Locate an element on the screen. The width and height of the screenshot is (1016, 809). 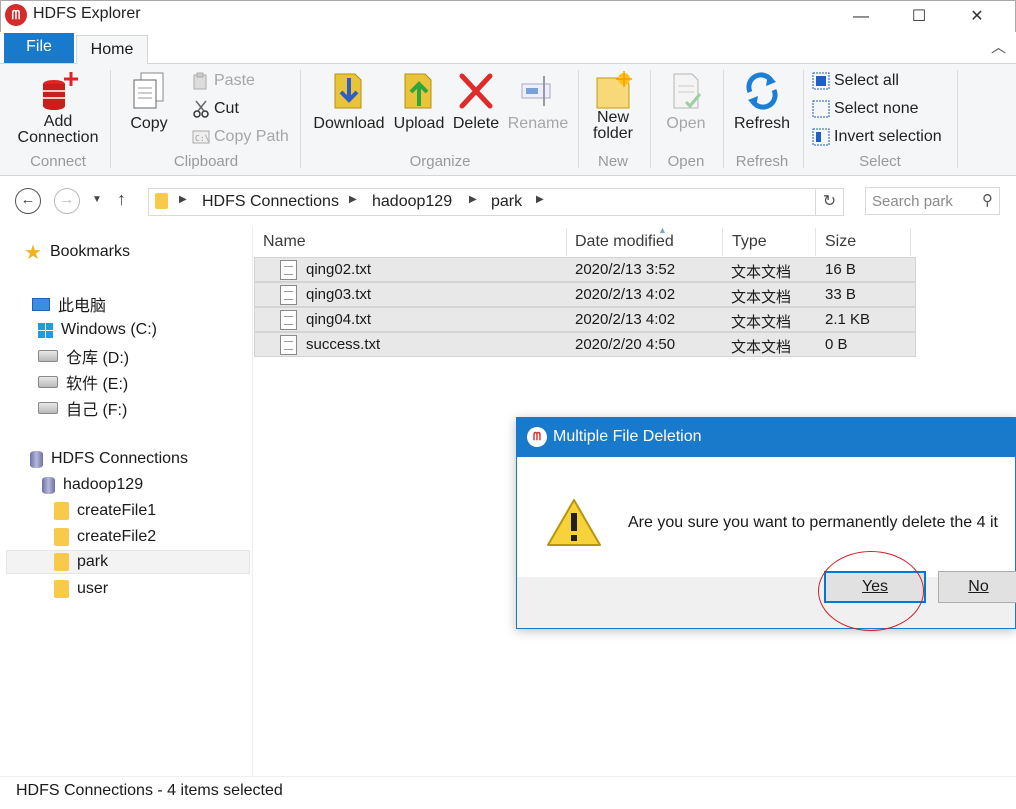
tree-item-createfile2: createFile2 is located at coordinates (105, 537).